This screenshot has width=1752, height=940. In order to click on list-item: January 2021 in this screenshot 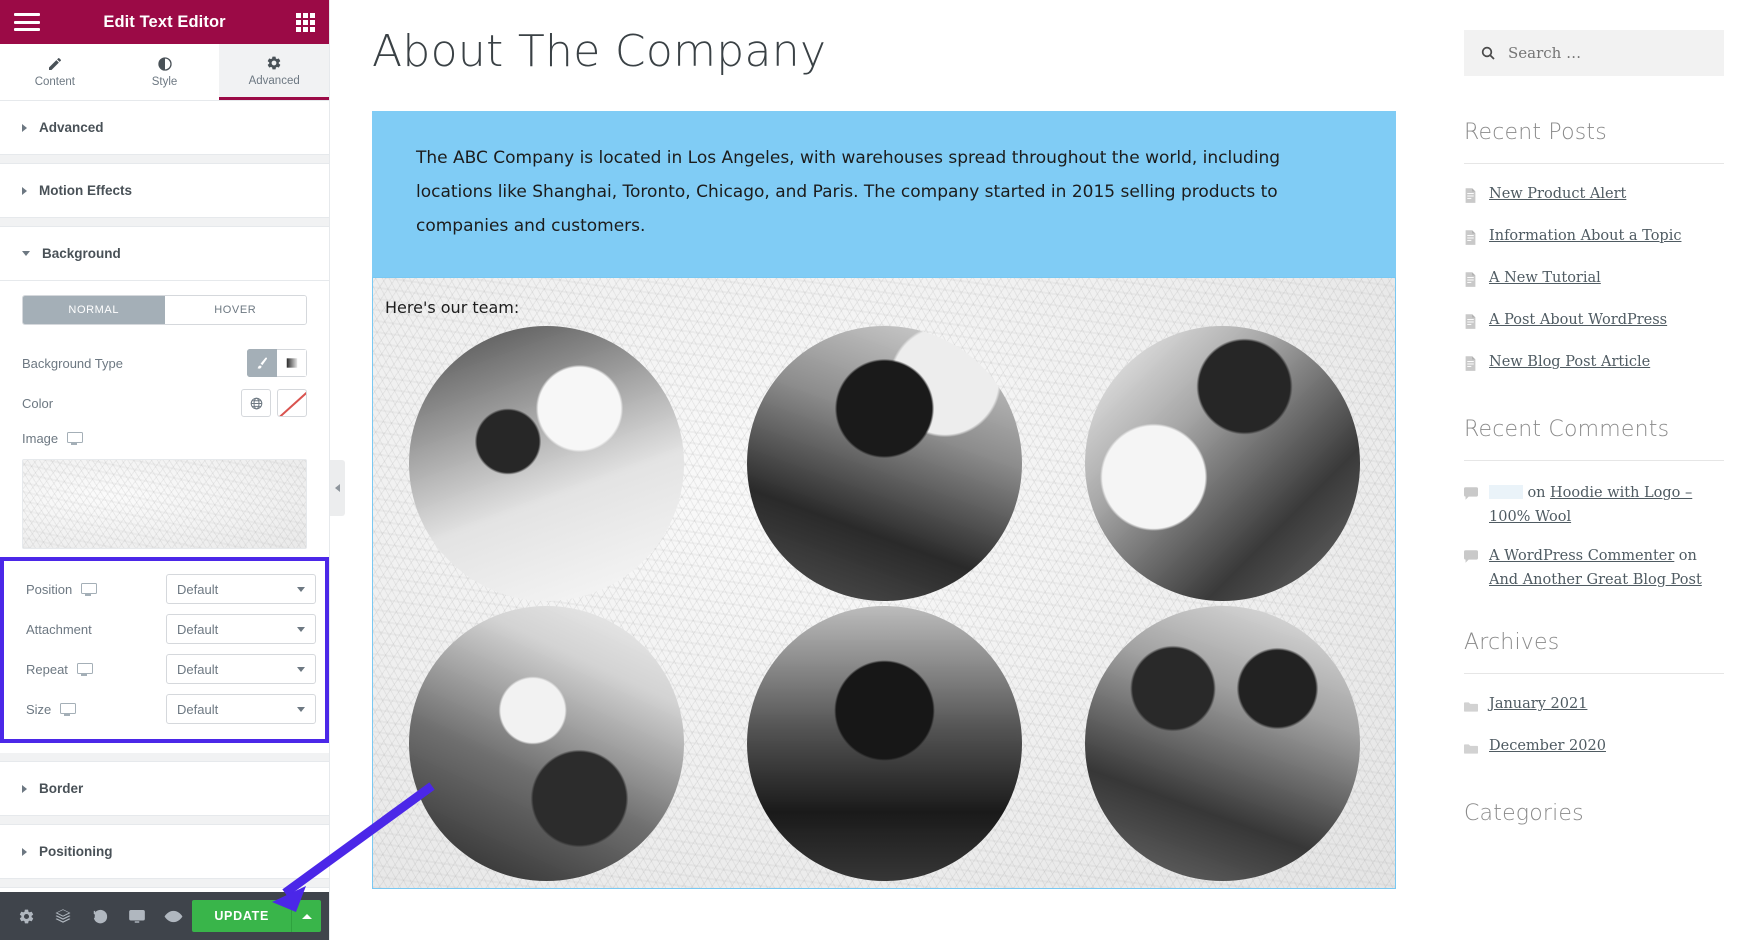, I will do `click(1594, 707)`.